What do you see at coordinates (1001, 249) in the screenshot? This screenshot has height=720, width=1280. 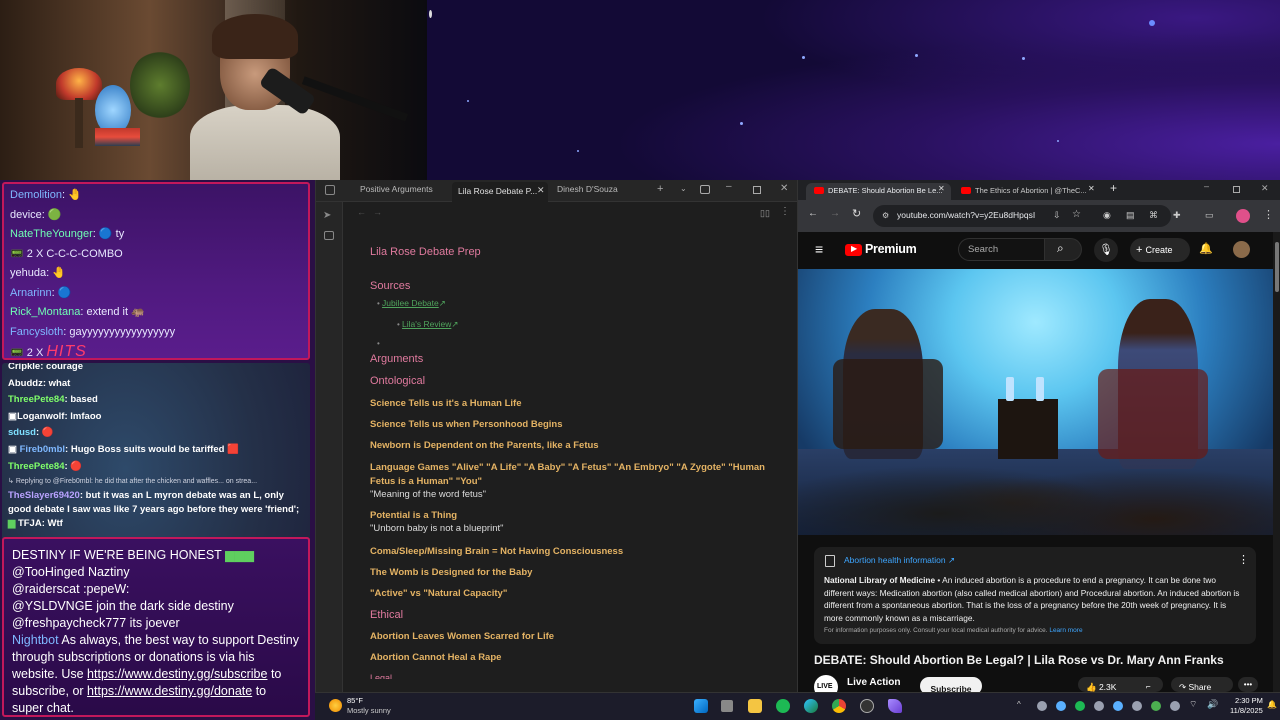 I see `search-input: Search` at bounding box center [1001, 249].